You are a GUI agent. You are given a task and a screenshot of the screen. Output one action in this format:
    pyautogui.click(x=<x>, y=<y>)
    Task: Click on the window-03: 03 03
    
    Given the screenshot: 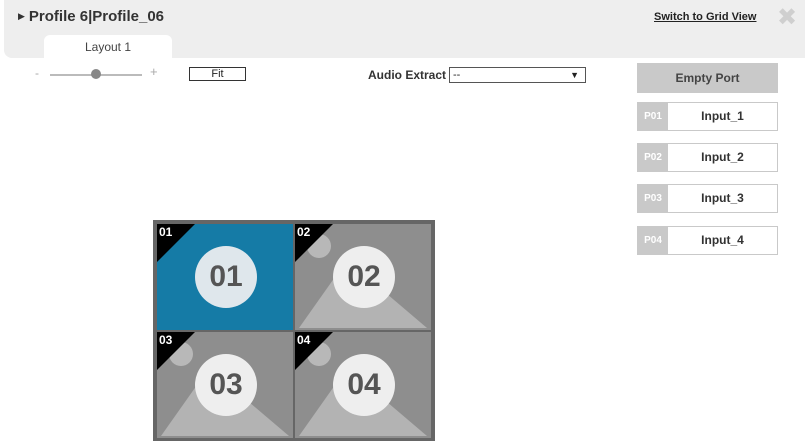 What is the action you would take?
    pyautogui.click(x=225, y=385)
    